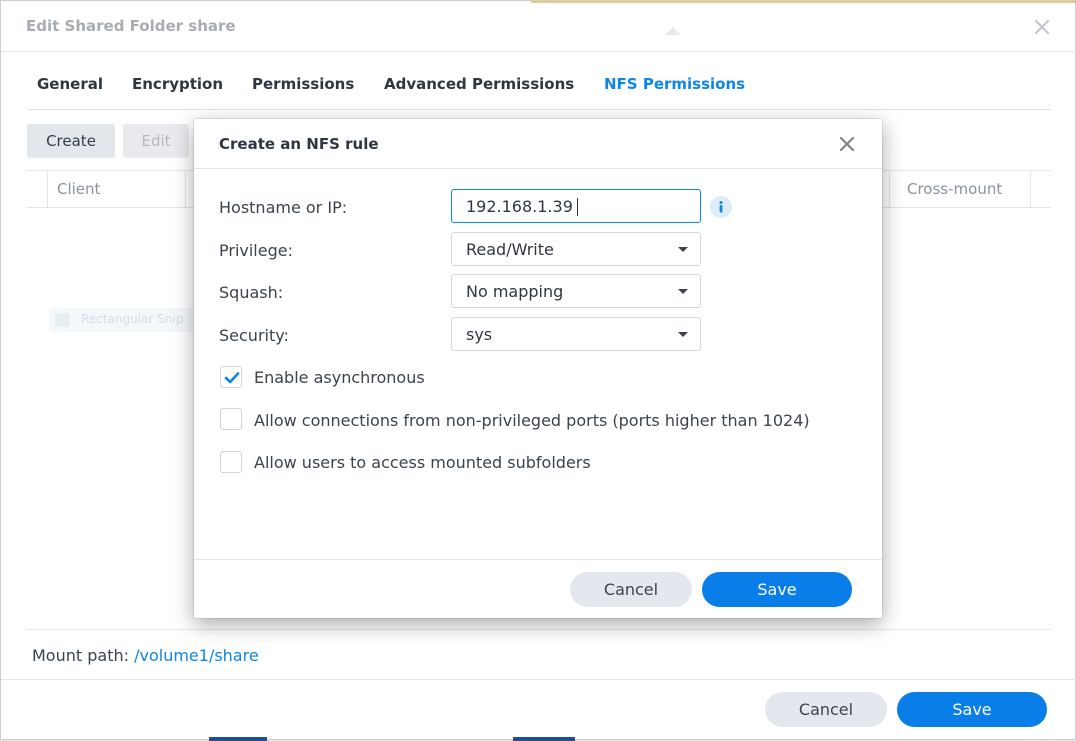 The height and width of the screenshot is (741, 1076). Describe the element at coordinates (299, 144) in the screenshot. I see `dialog-title: Create an NFS rule` at that location.